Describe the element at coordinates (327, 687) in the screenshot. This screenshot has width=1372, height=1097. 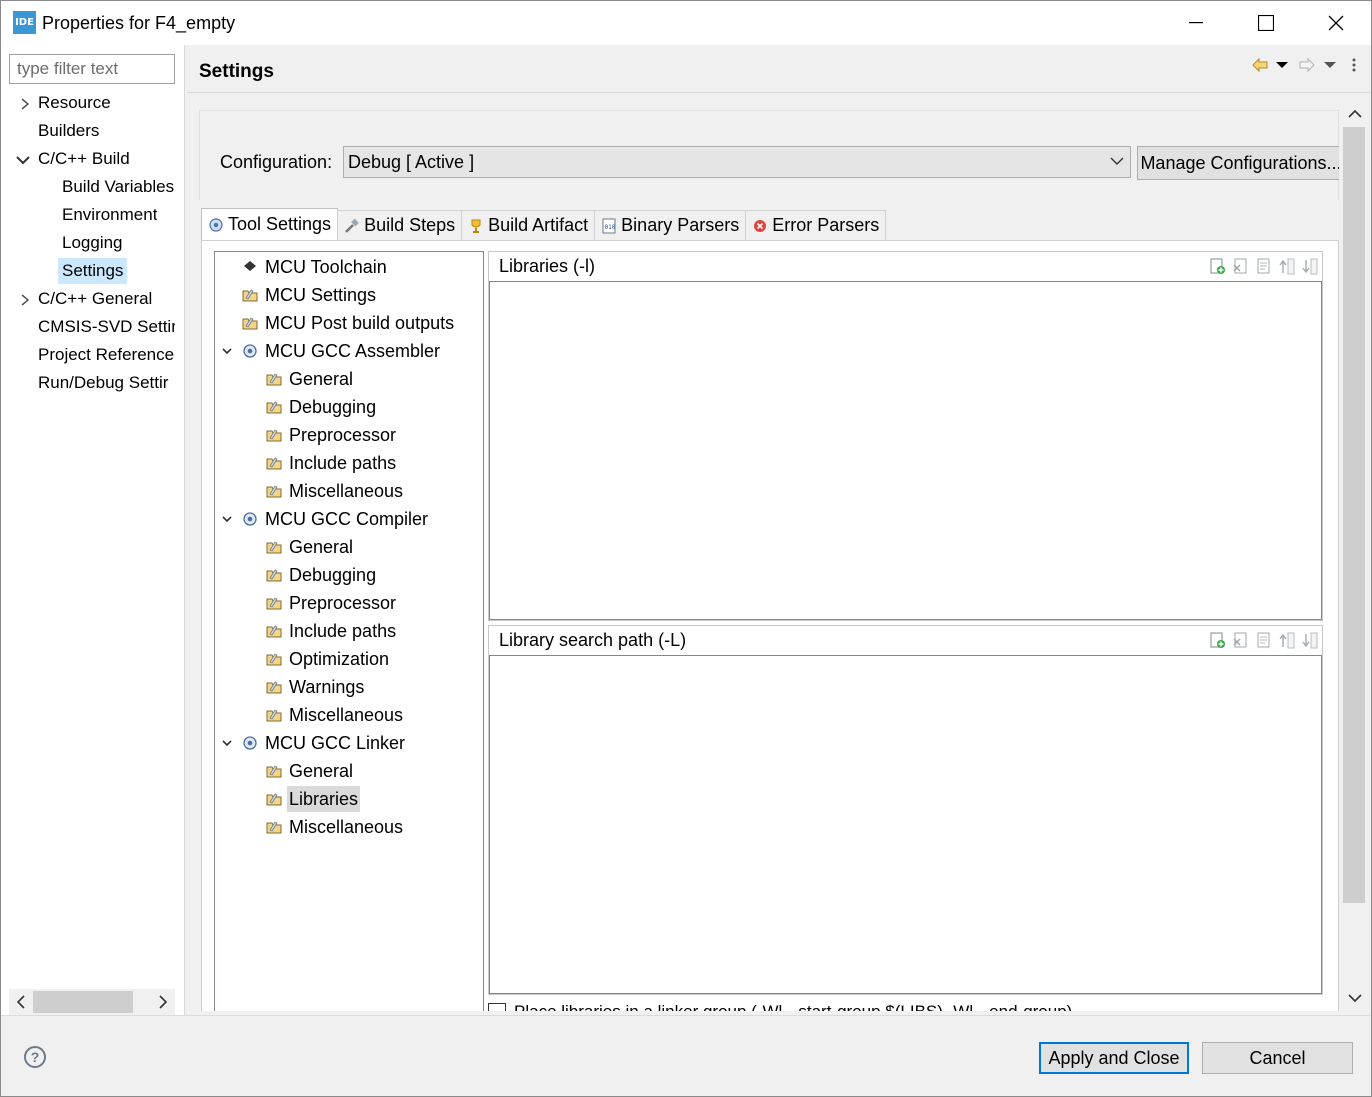
I see `tree-item-label: Warnings` at that location.